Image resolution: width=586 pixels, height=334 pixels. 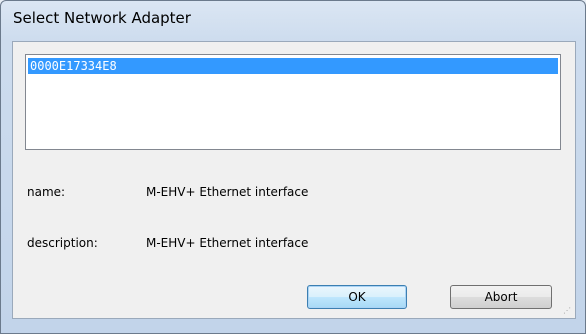 What do you see at coordinates (568, 311) in the screenshot?
I see `resize-grip-icon: ⋰` at bounding box center [568, 311].